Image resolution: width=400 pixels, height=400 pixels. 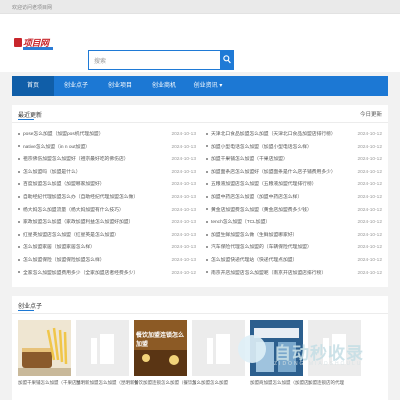 I want to click on news-item: 五粮液加盟店怎么加盟（五粮液加盟代理排行榜） 2024-10-12, so click(x=294, y=184).